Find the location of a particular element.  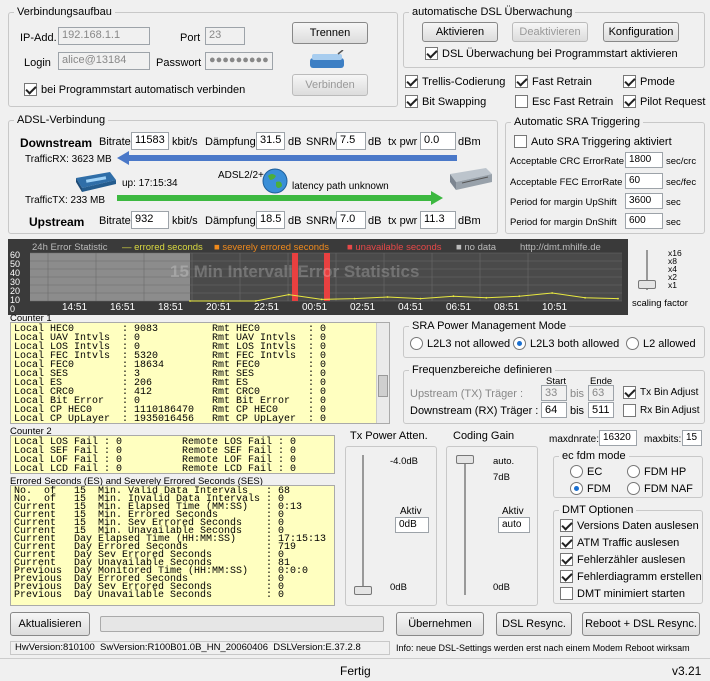

deactivate-button: Deaktivieren is located at coordinates (550, 32).